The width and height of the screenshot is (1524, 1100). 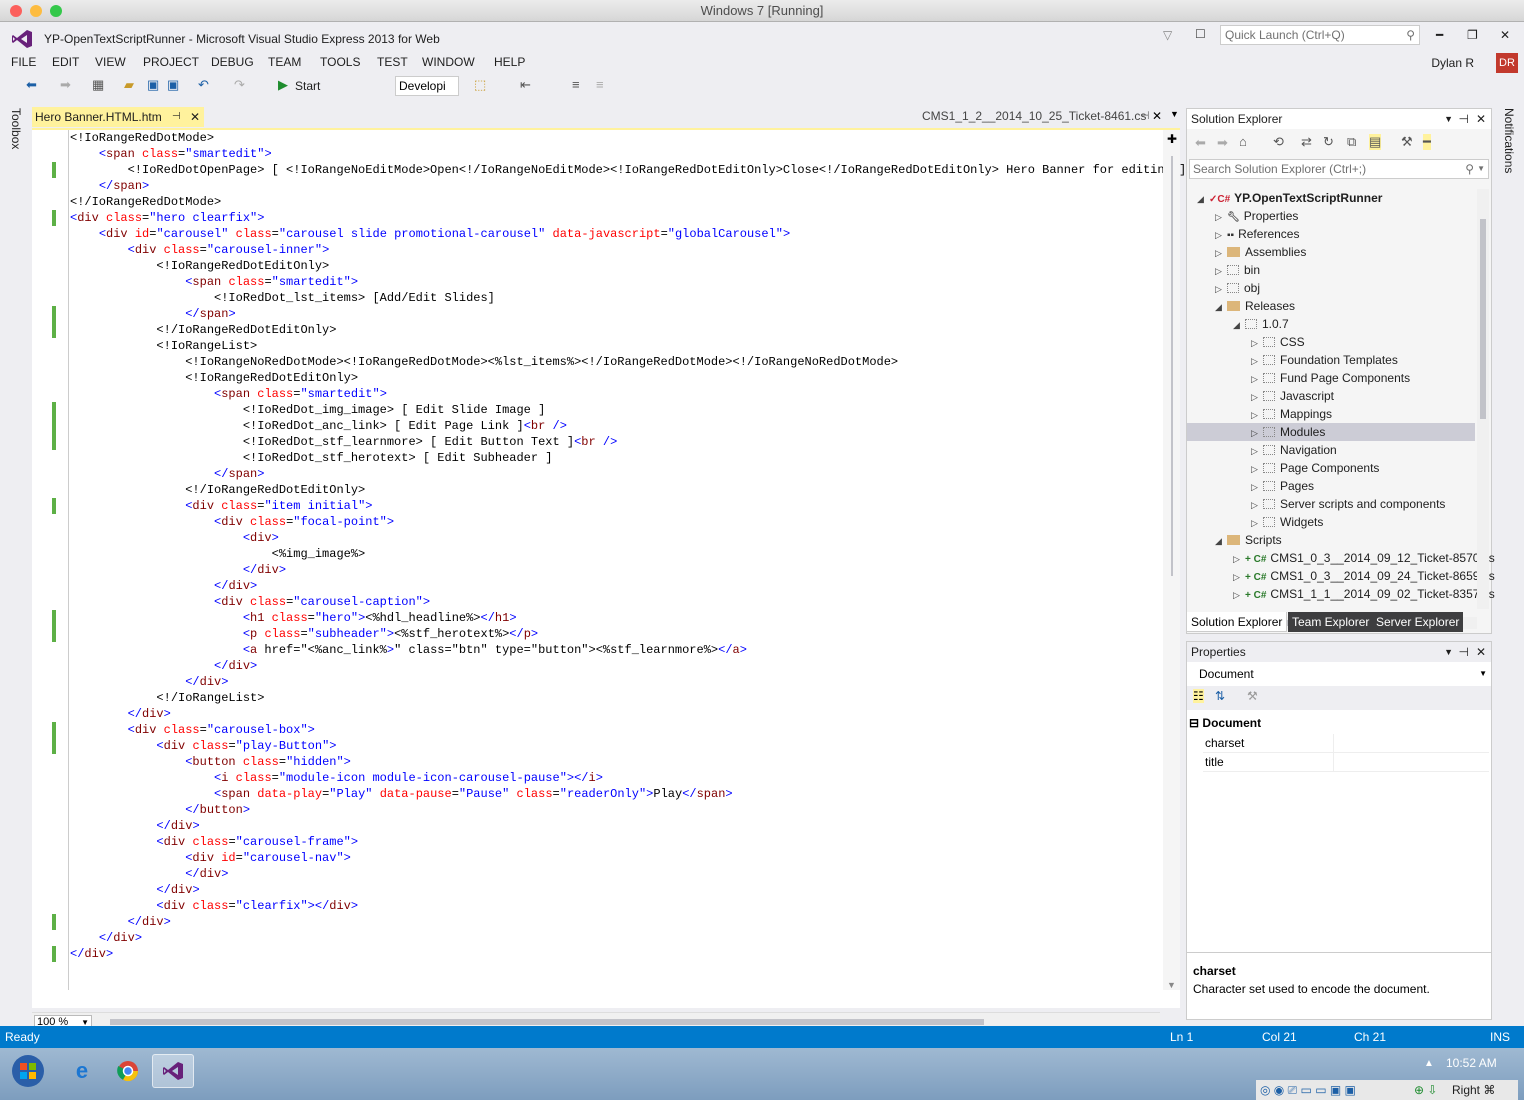 What do you see at coordinates (31, 85) in the screenshot?
I see `back-icon: ⬅` at bounding box center [31, 85].